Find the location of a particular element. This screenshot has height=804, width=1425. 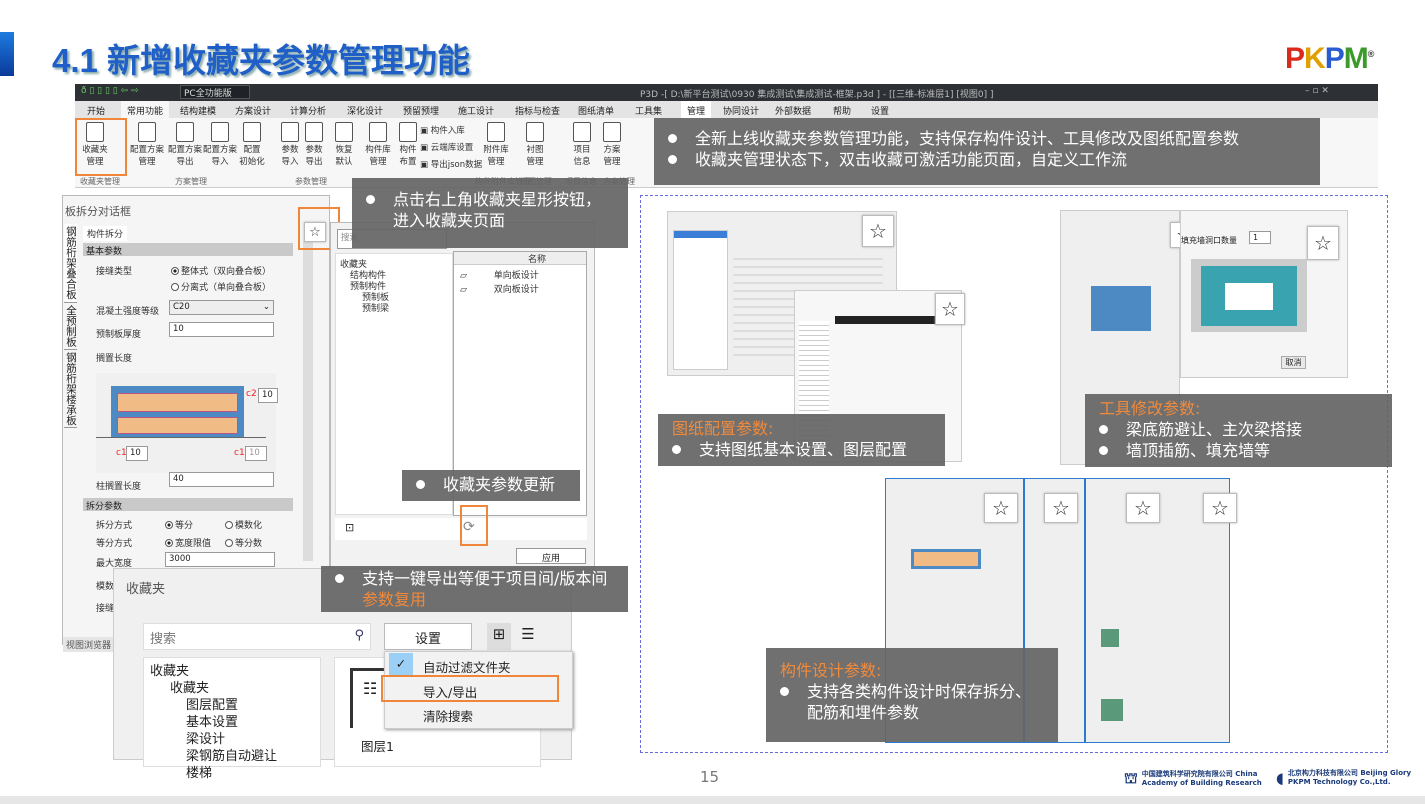

ribbon-group-label: 收藏夹管理 is located at coordinates (100, 181).